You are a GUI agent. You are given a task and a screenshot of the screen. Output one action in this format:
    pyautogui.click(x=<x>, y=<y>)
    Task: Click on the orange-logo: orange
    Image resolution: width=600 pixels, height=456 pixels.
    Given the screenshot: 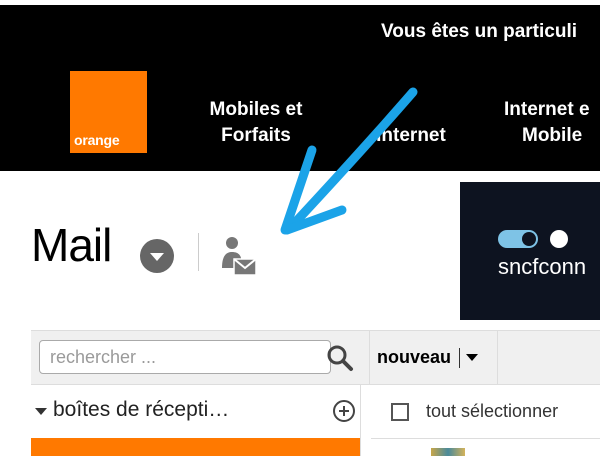 What is the action you would take?
    pyautogui.click(x=108, y=112)
    